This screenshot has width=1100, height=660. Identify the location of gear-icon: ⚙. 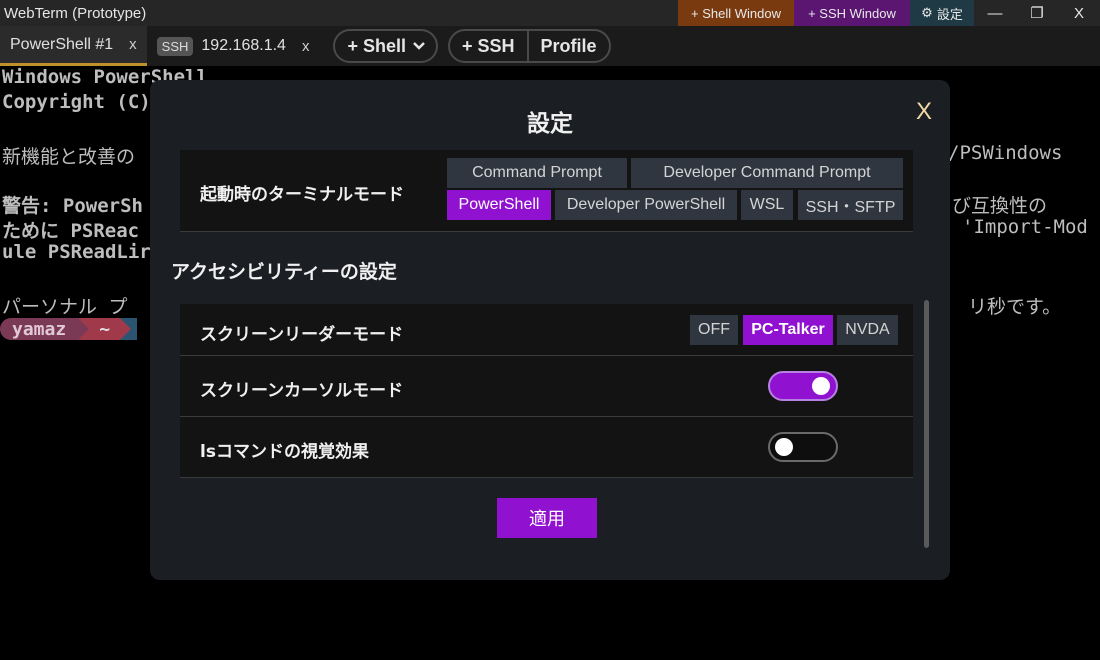
(927, 12).